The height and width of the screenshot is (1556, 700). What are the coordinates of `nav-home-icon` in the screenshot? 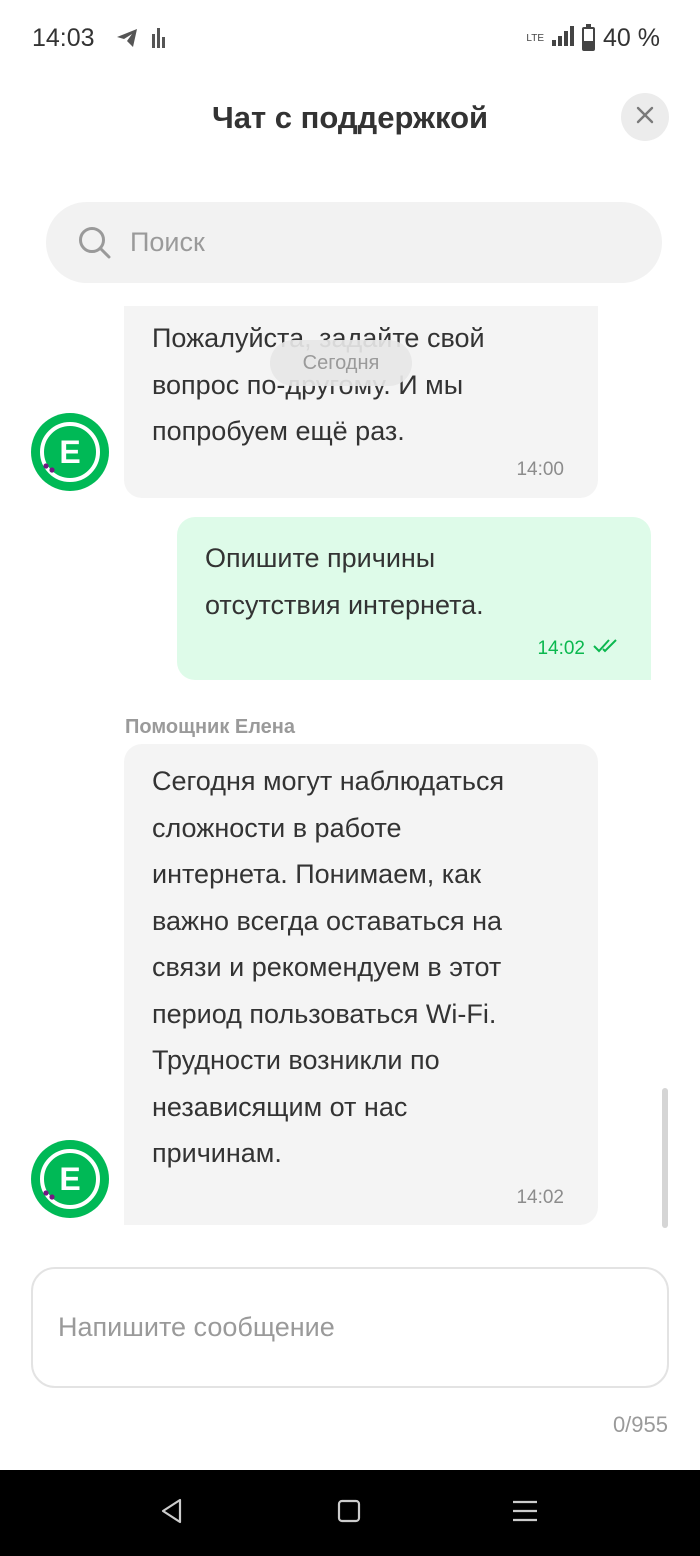 It's located at (349, 1513).